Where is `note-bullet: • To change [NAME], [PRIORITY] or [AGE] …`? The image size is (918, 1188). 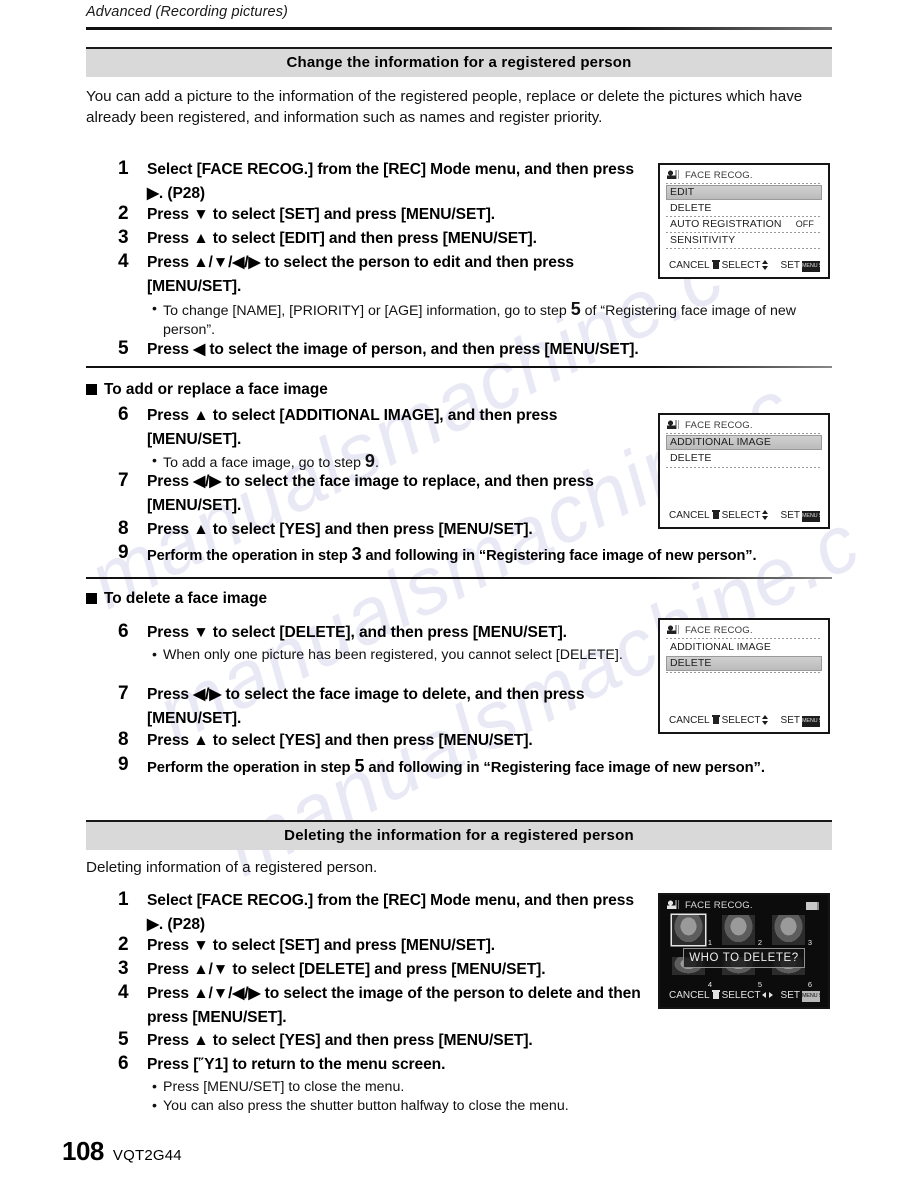
note-bullet: • To change [NAME], [PRIORITY] or [AGE] … is located at coordinates (497, 319).